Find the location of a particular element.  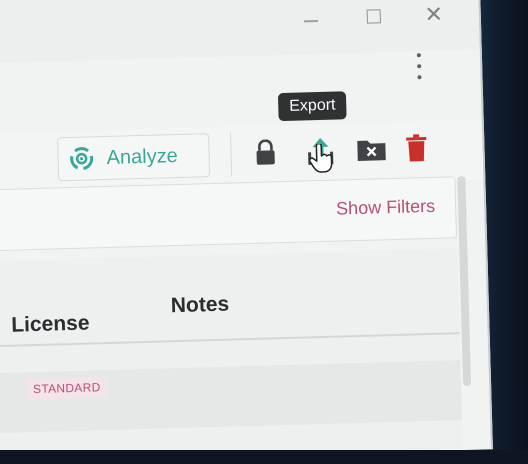

trash-icon is located at coordinates (416, 148).